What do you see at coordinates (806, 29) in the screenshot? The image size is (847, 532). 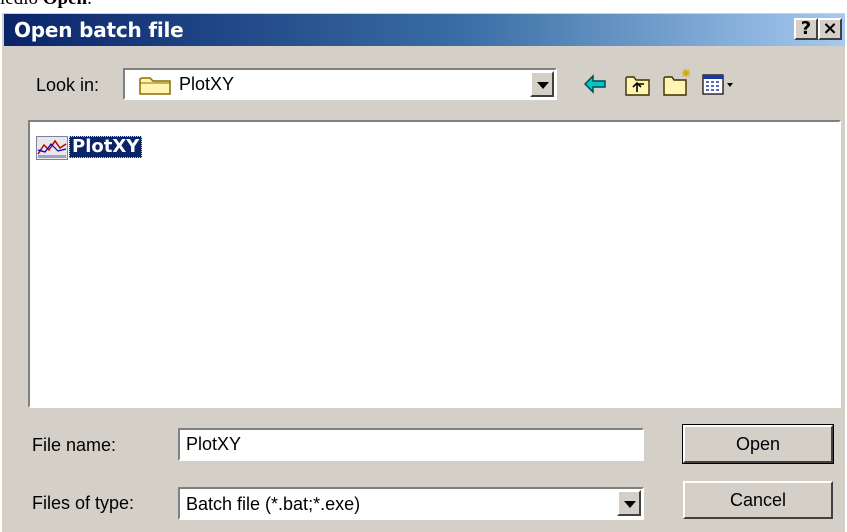 I see `help-button: ?` at bounding box center [806, 29].